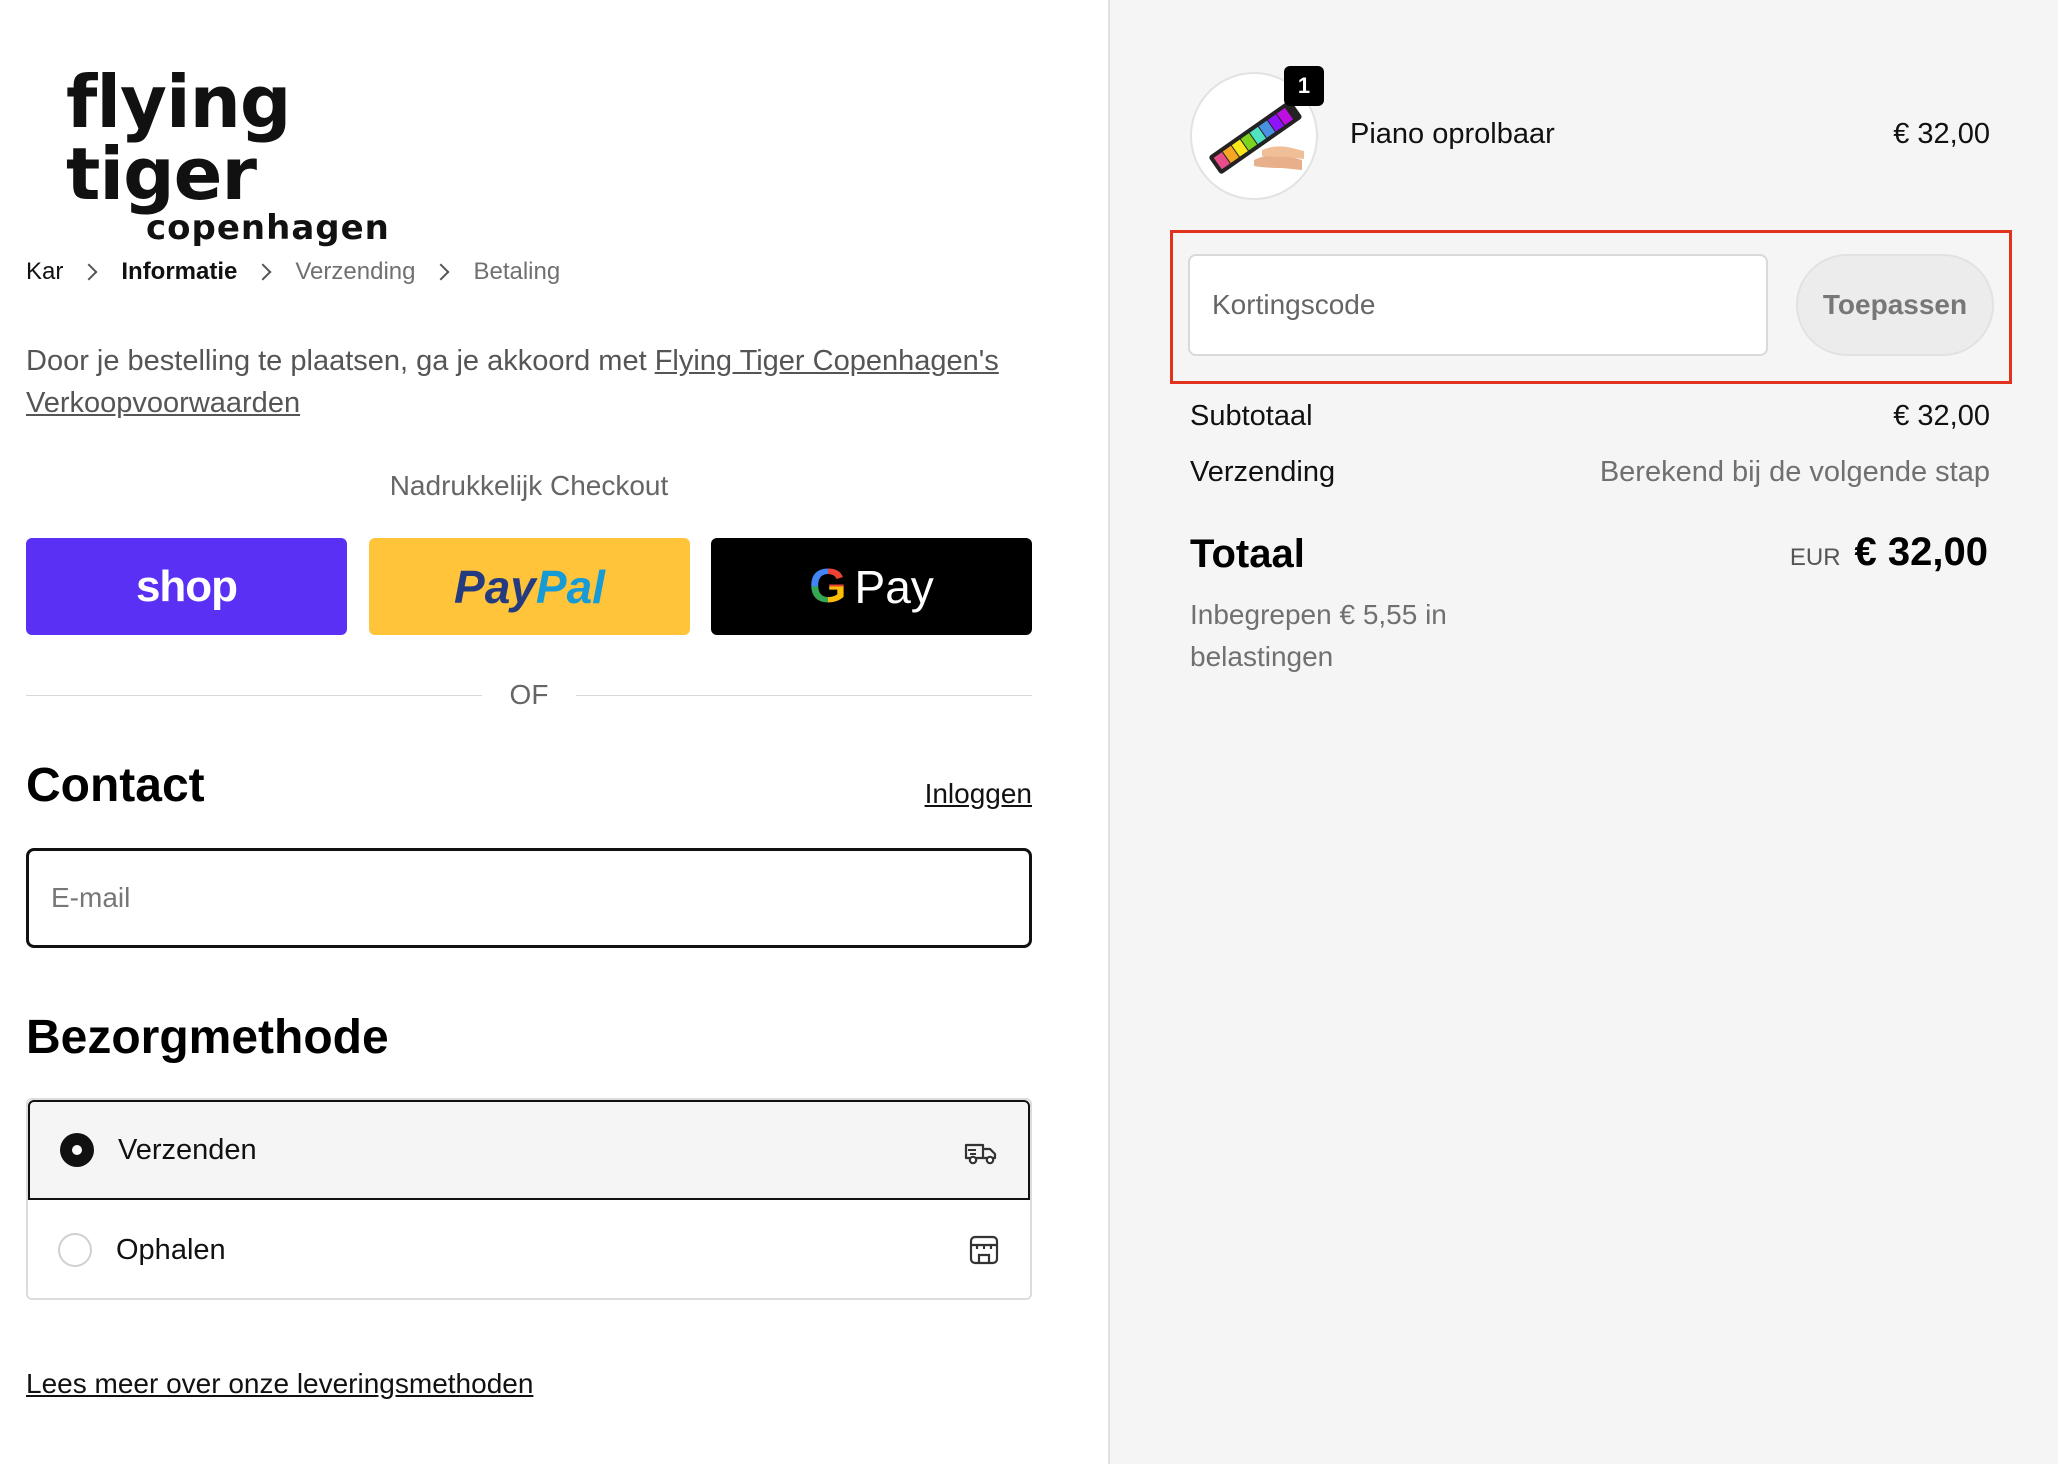 The height and width of the screenshot is (1464, 2058). I want to click on delivery-option-label: Ophalen, so click(171, 1249).